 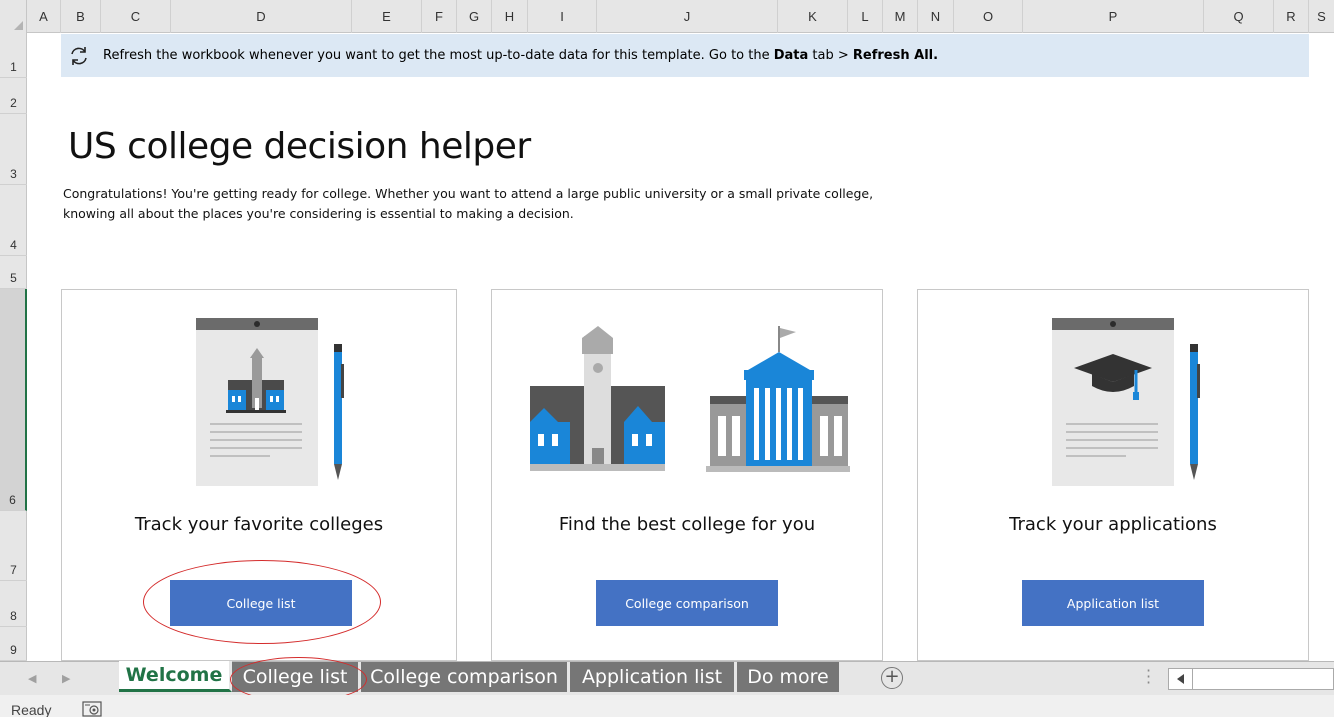 I want to click on column-h: H, so click(x=510, y=16).